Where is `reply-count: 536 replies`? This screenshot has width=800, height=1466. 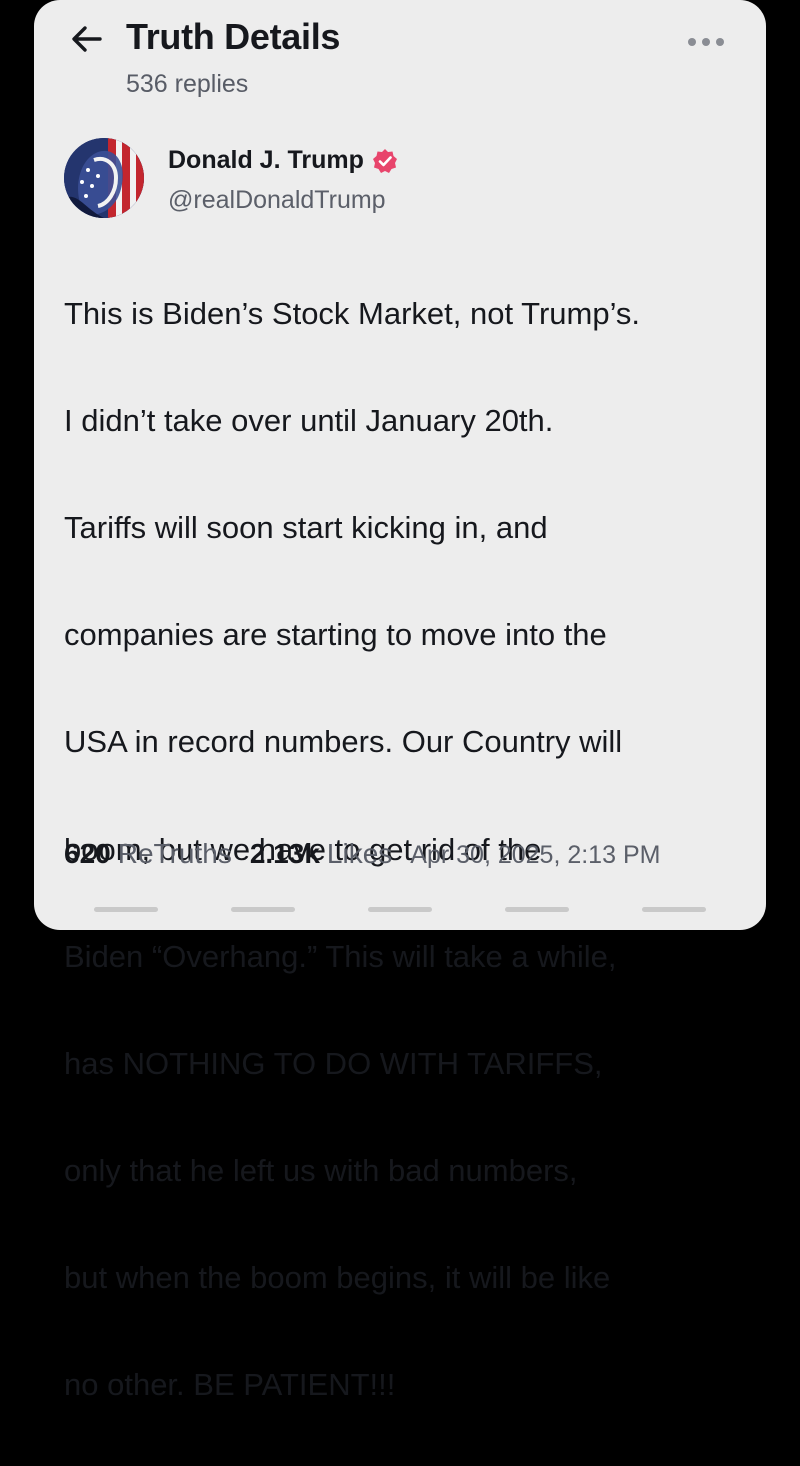 reply-count: 536 replies is located at coordinates (187, 84).